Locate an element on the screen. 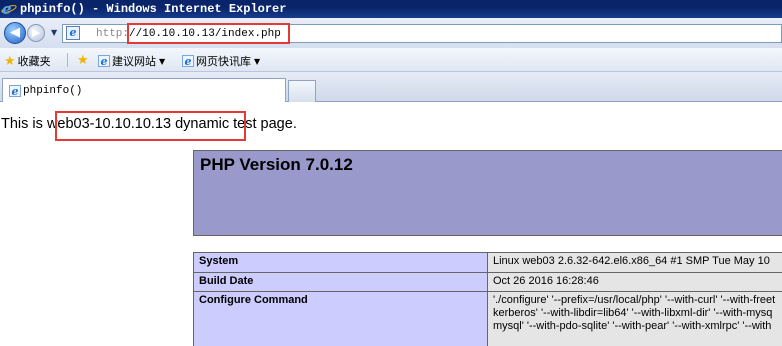  table-row: Build Date Oct 26 2016 16:28:46 is located at coordinates (487, 282).